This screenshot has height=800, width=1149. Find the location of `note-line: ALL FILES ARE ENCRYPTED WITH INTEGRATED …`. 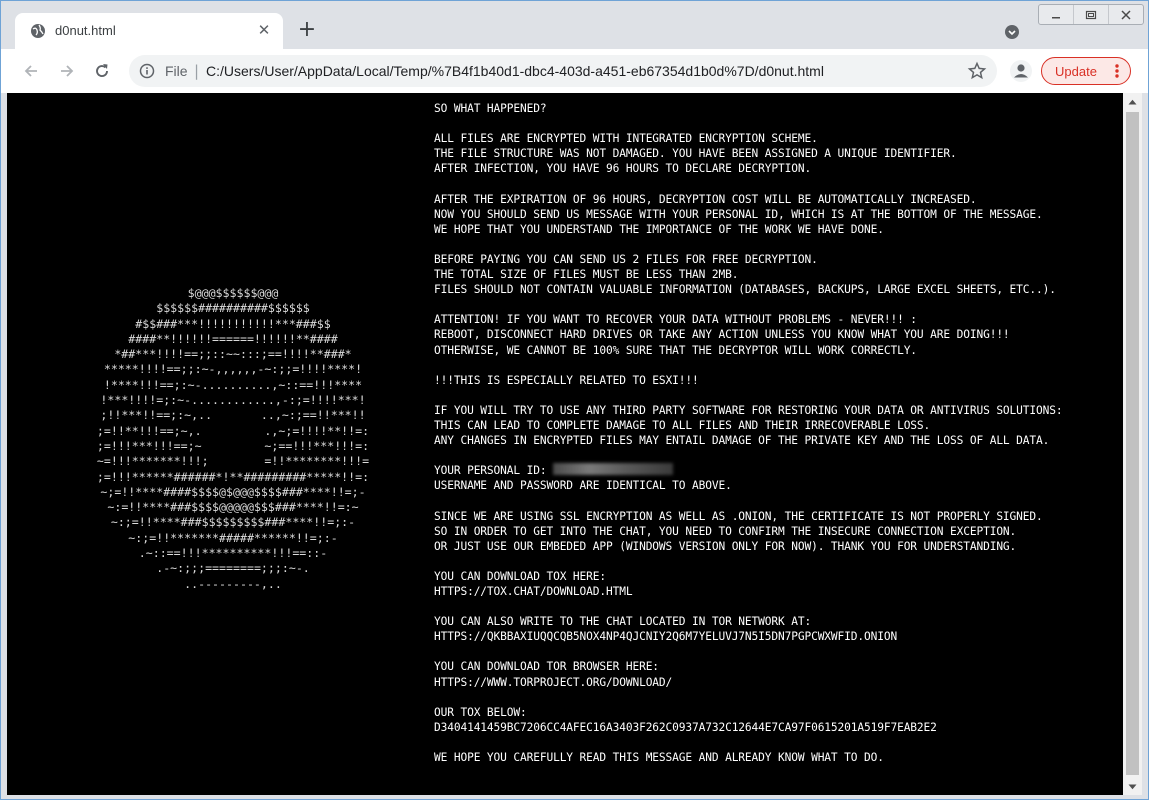

note-line: ALL FILES ARE ENCRYPTED WITH INTEGRATED … is located at coordinates (626, 139).